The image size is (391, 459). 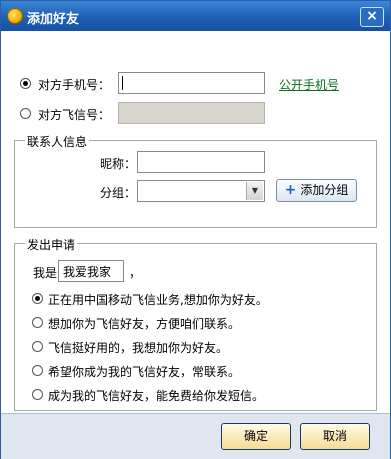 I want to click on request-option-2: 想加你为飞信好友，方便咱们联系。, so click(x=144, y=323).